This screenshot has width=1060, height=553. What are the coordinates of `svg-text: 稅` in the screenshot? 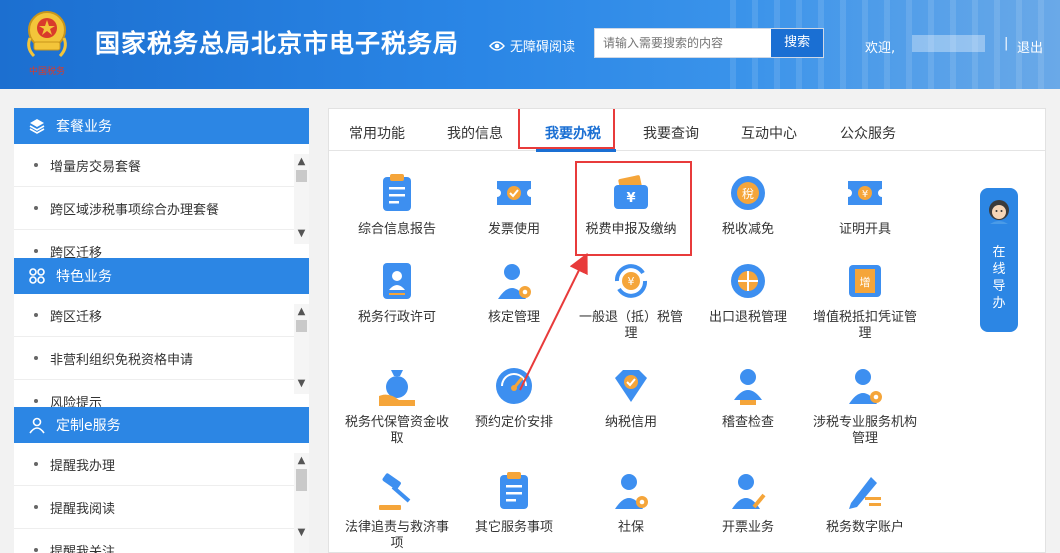 It's located at (748, 194).